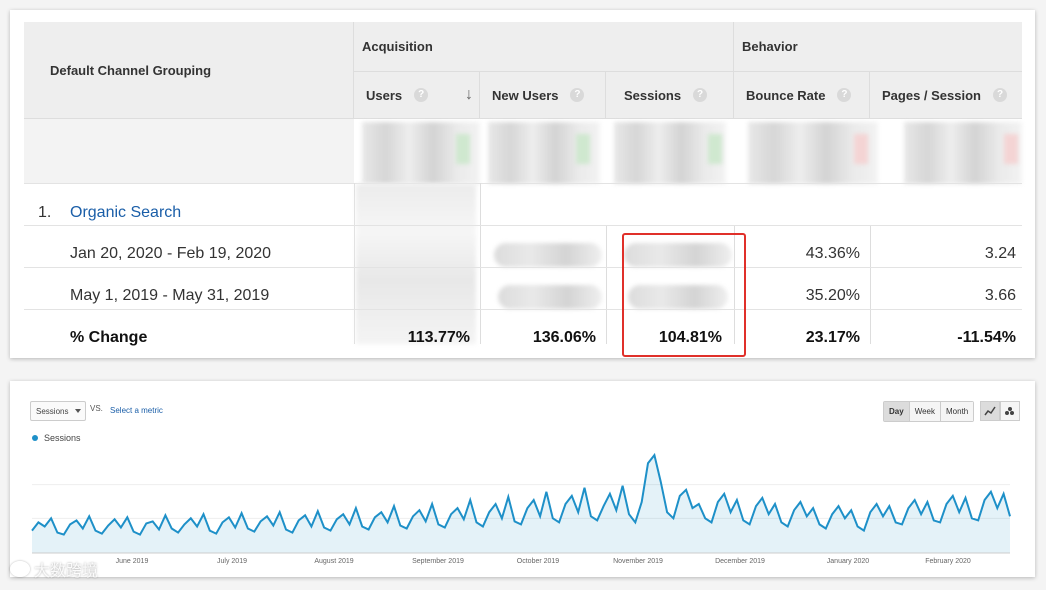 This screenshot has width=1046, height=590. Describe the element at coordinates (384, 95) in the screenshot. I see `users-header-label: Users` at that location.